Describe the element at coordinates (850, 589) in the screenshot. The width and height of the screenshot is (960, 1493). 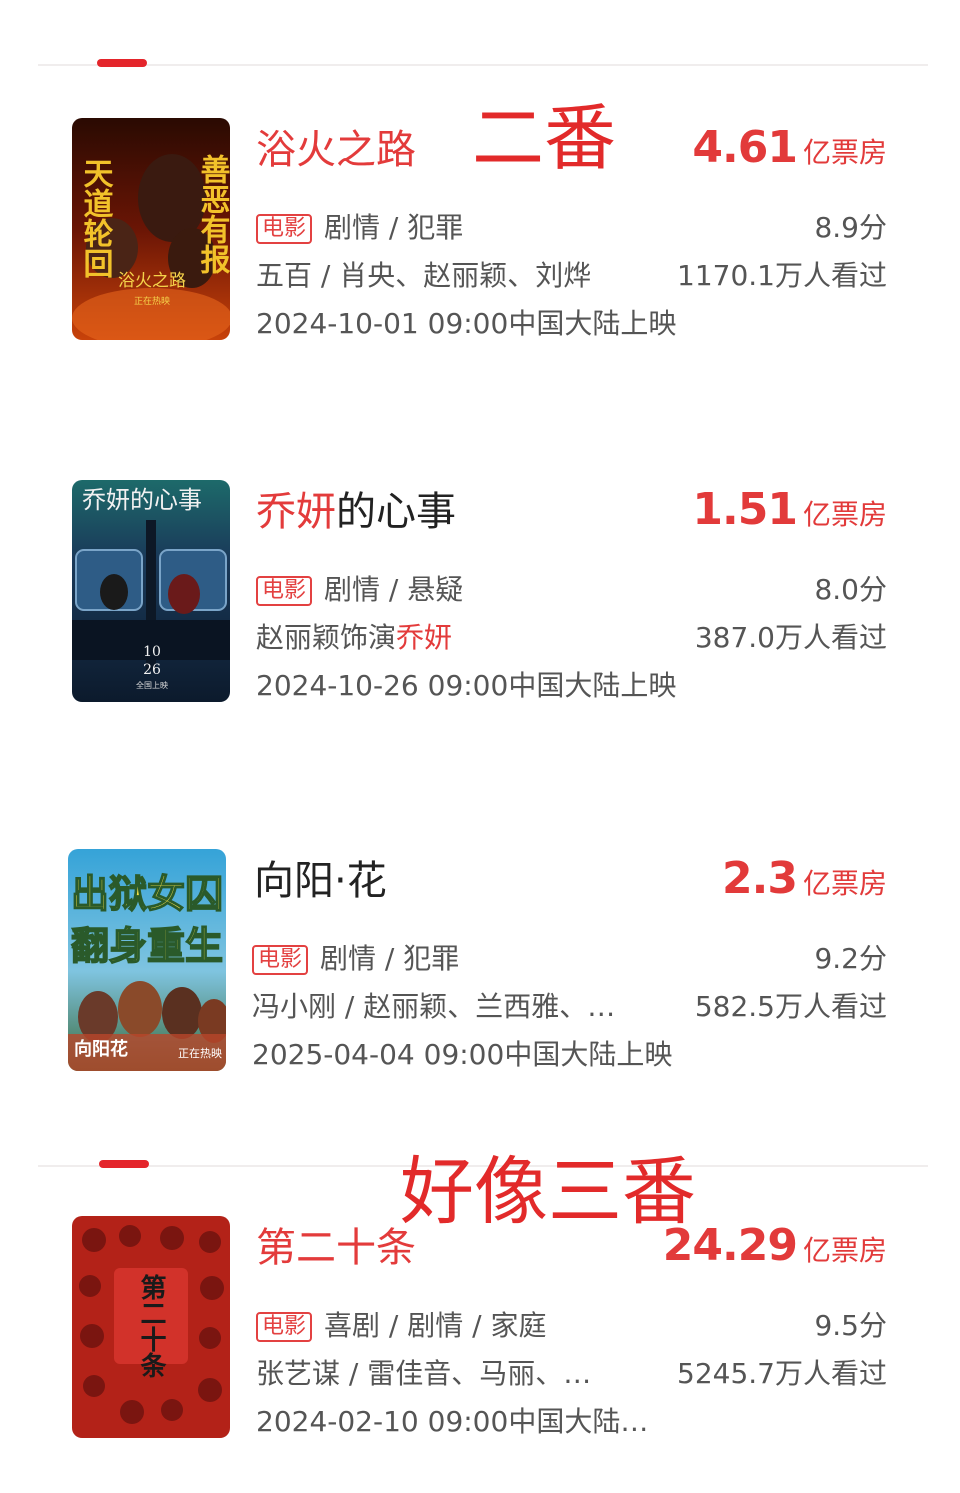
I see `movie-score: 8.0分` at that location.